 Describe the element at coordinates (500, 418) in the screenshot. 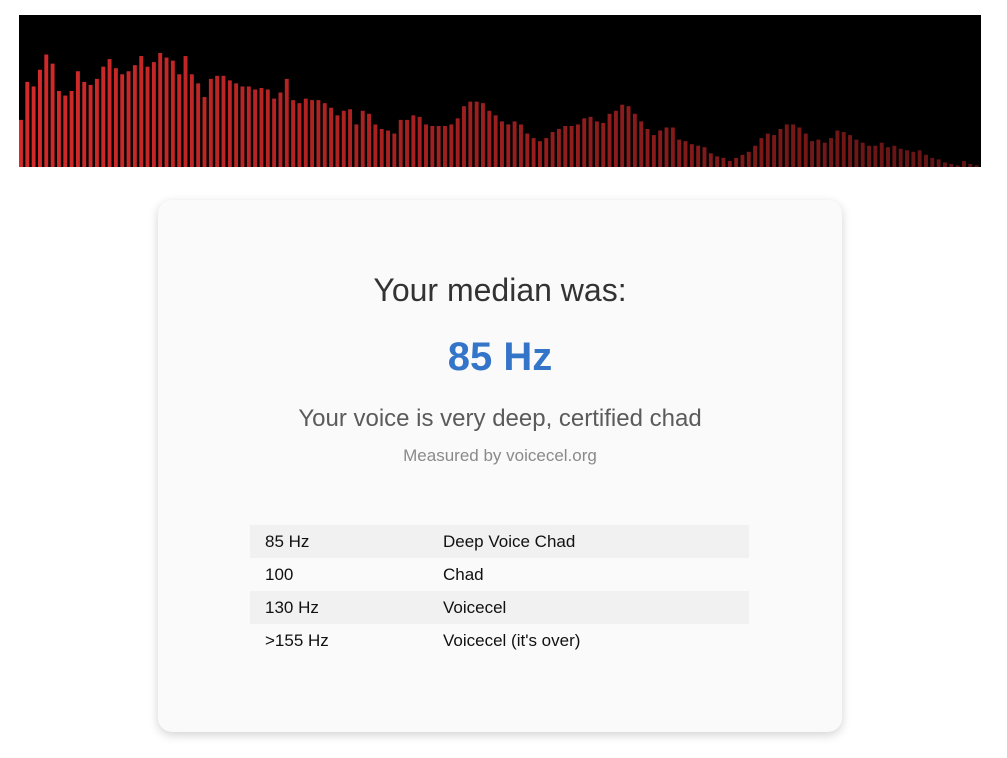

I see `voice-verdict: Your voice is very deep, certified chad` at that location.